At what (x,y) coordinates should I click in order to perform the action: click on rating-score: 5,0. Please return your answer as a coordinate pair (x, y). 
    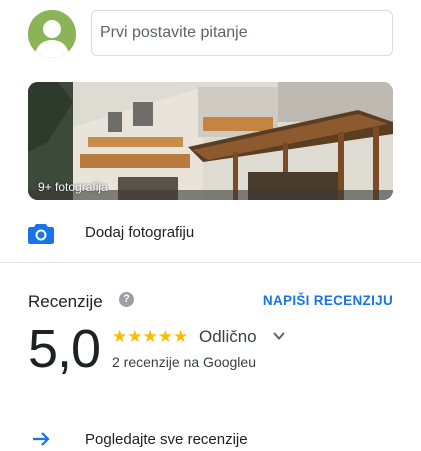
    Looking at the image, I should click on (64, 349).